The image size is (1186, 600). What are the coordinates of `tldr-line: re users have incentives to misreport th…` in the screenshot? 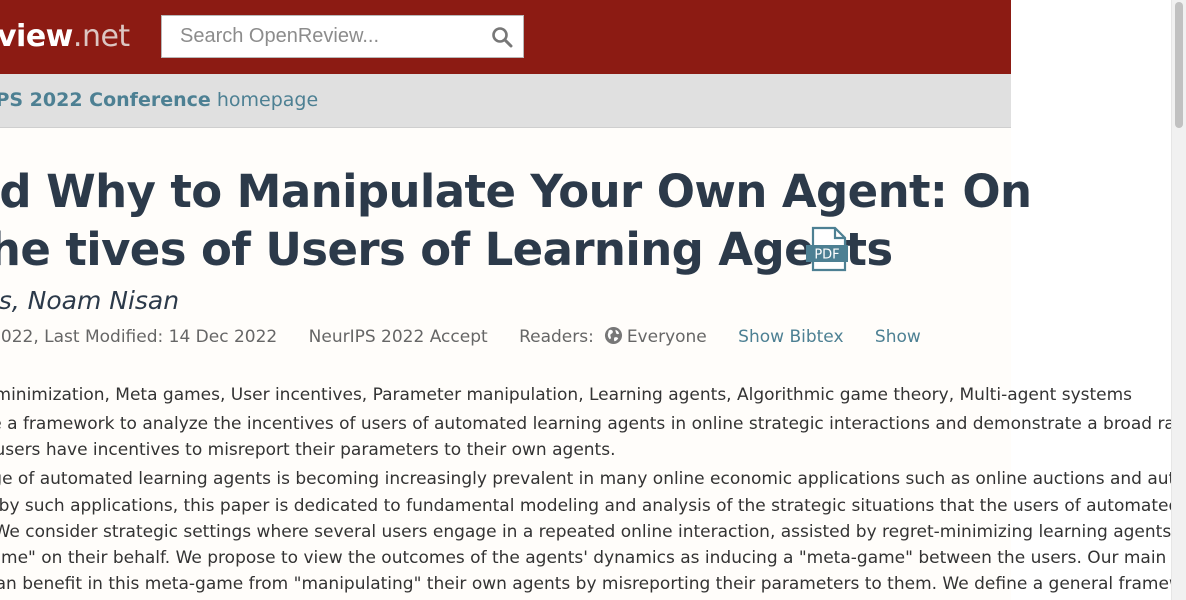 It's located at (308, 450).